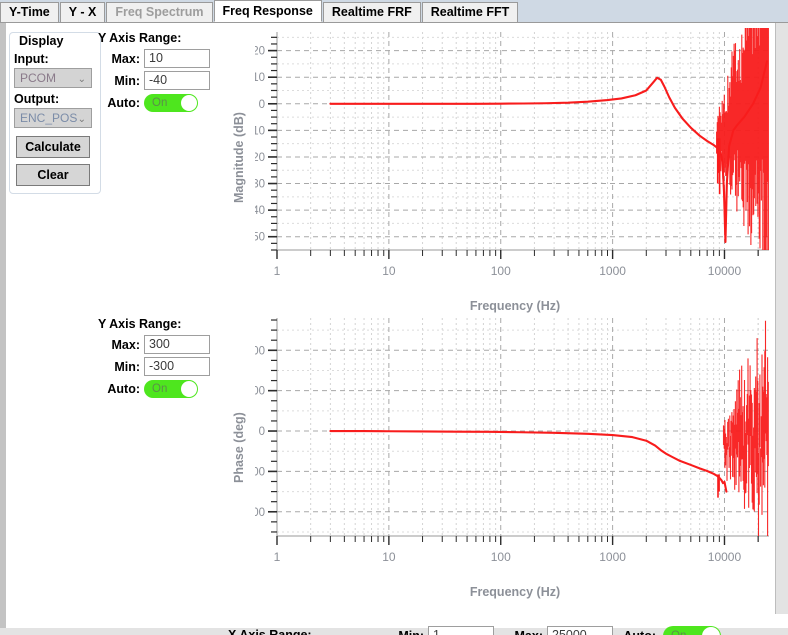  Describe the element at coordinates (781, 318) in the screenshot. I see `right-scroll-gutter` at that location.